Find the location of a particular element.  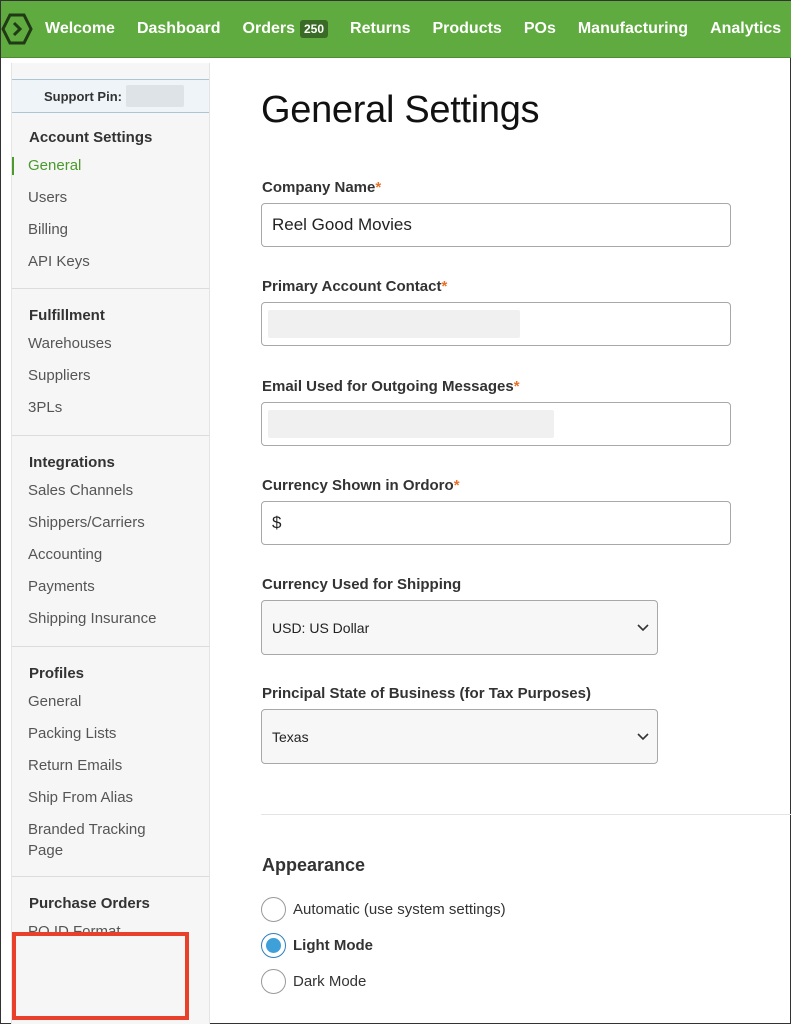

email-outgoing-input is located at coordinates (496, 424).